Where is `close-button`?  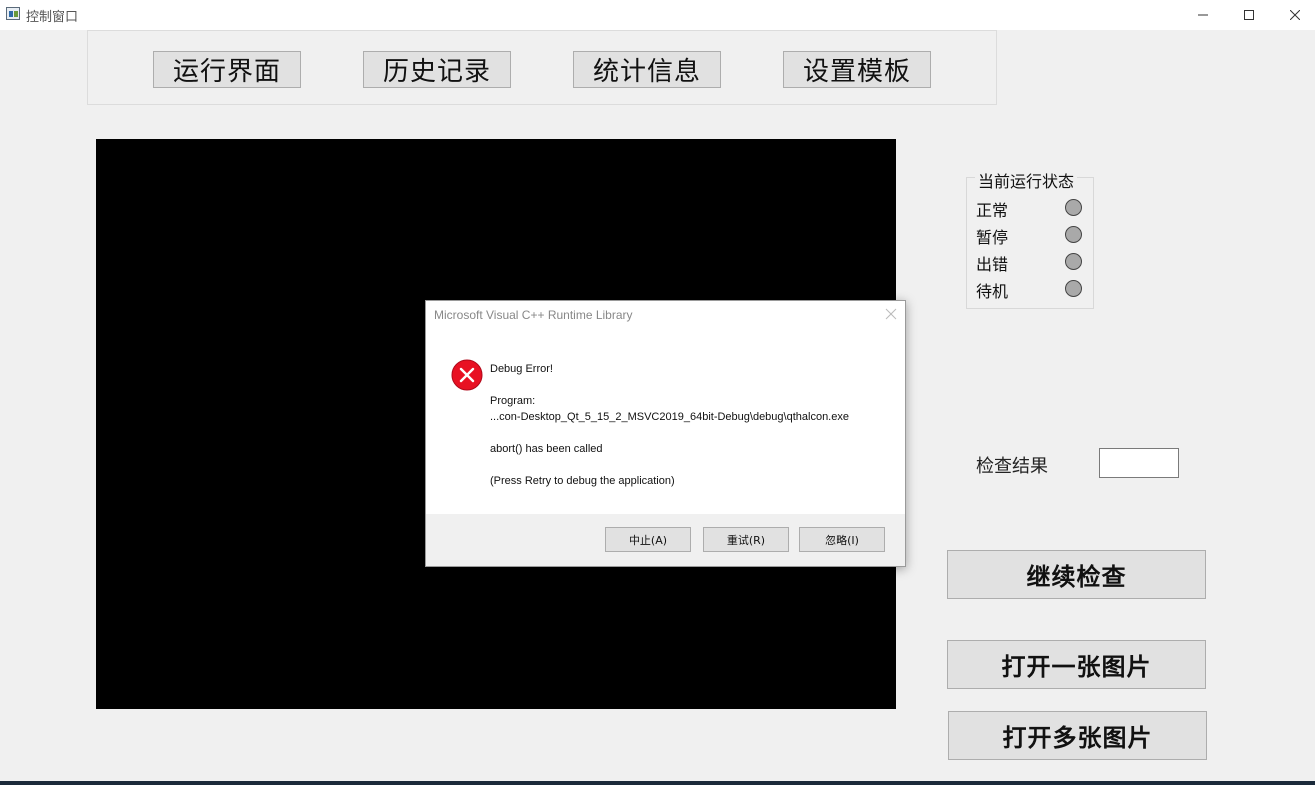 close-button is located at coordinates (1293, 15).